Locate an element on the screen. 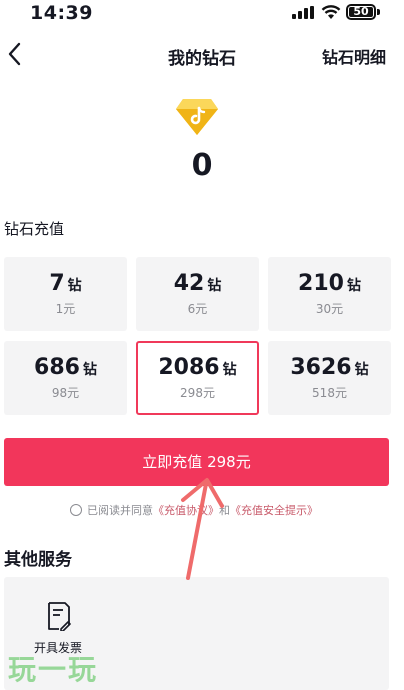  status-time: 14:39 is located at coordinates (61, 13).